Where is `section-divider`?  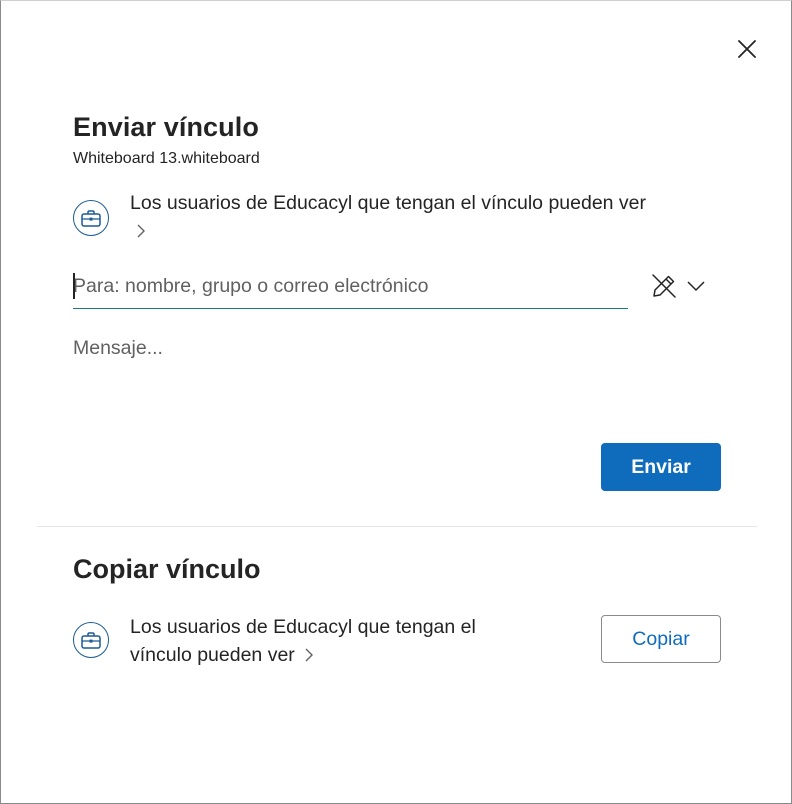 section-divider is located at coordinates (397, 526).